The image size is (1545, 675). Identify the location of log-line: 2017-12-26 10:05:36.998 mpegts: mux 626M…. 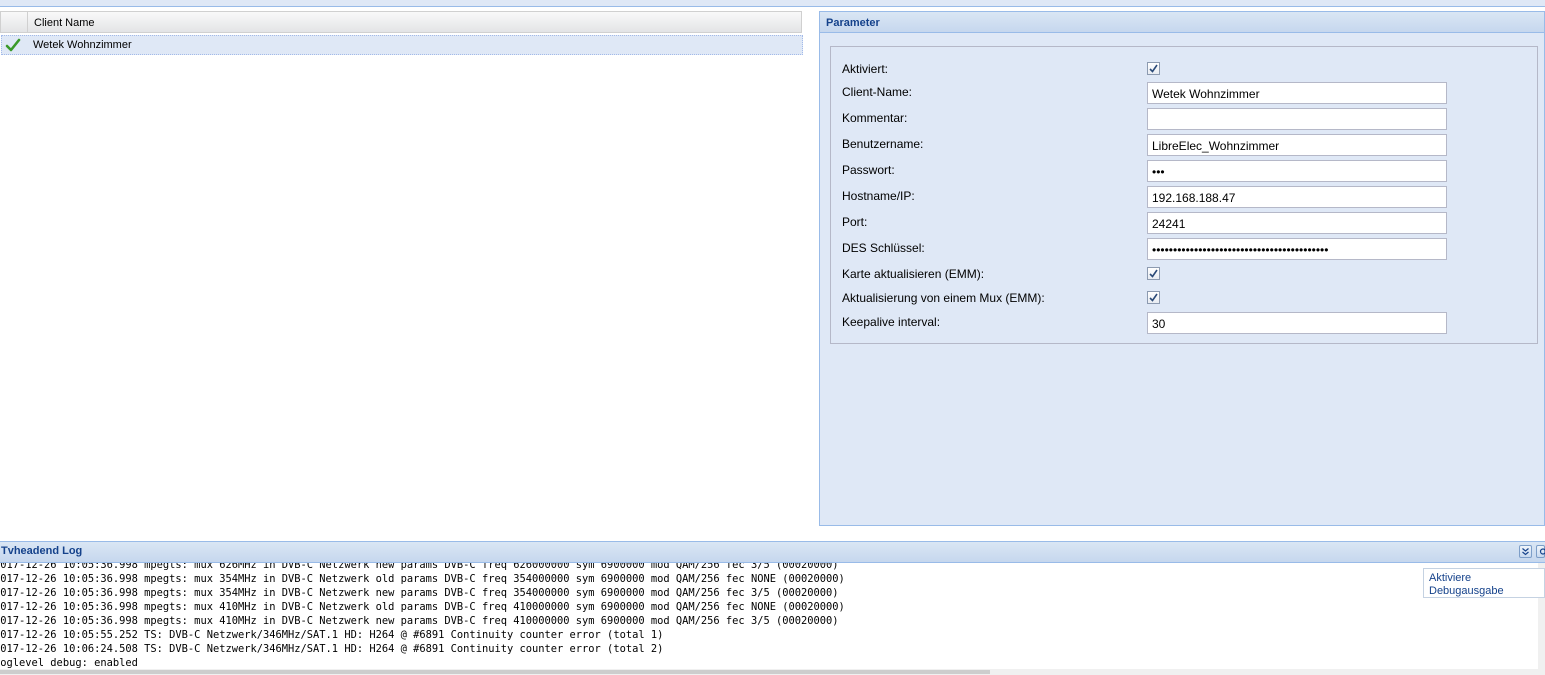
(419, 567).